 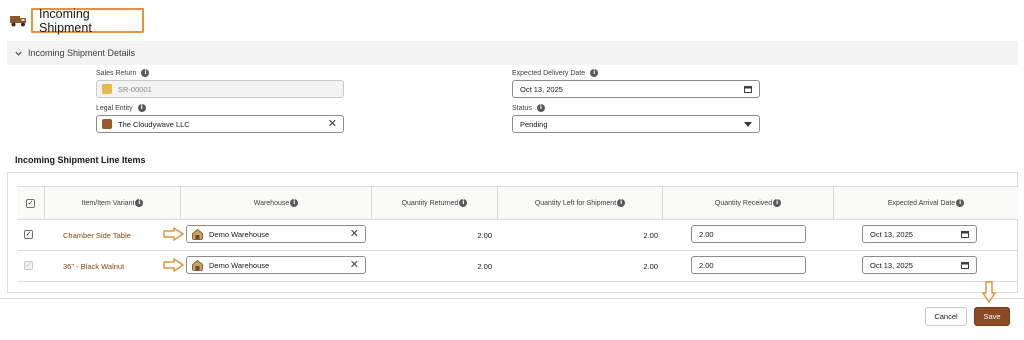 I want to click on expected-delivery-date-label: Expected Delivery Date i, so click(x=555, y=73).